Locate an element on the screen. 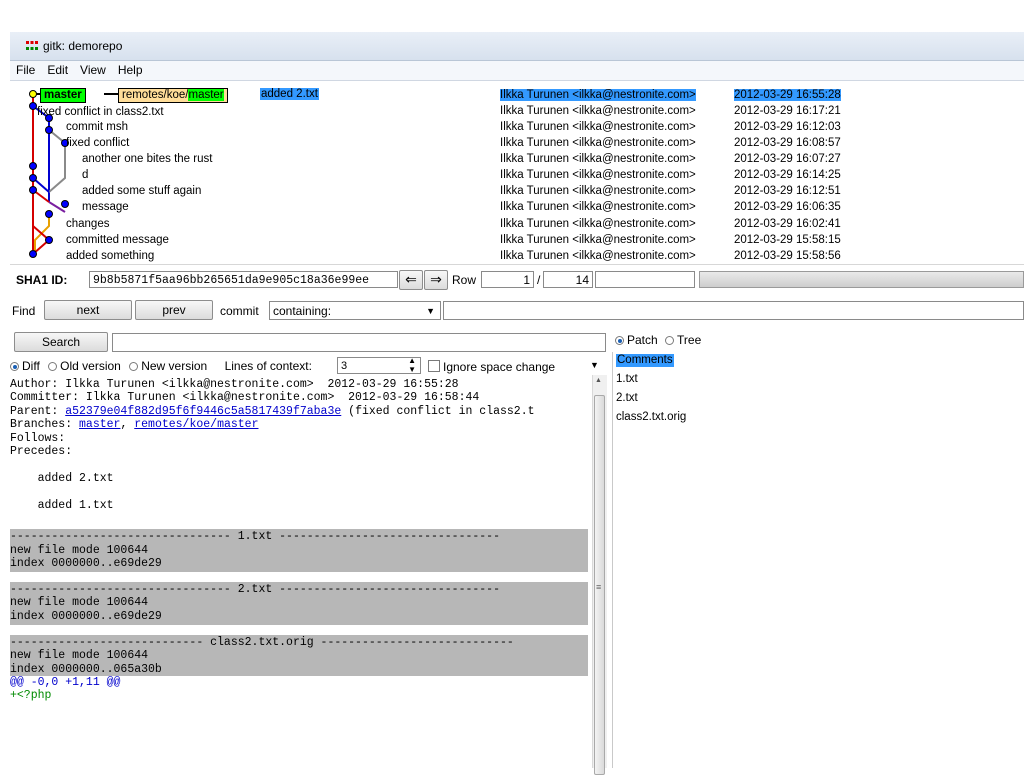 The height and width of the screenshot is (775, 1024). status-field is located at coordinates (645, 279).